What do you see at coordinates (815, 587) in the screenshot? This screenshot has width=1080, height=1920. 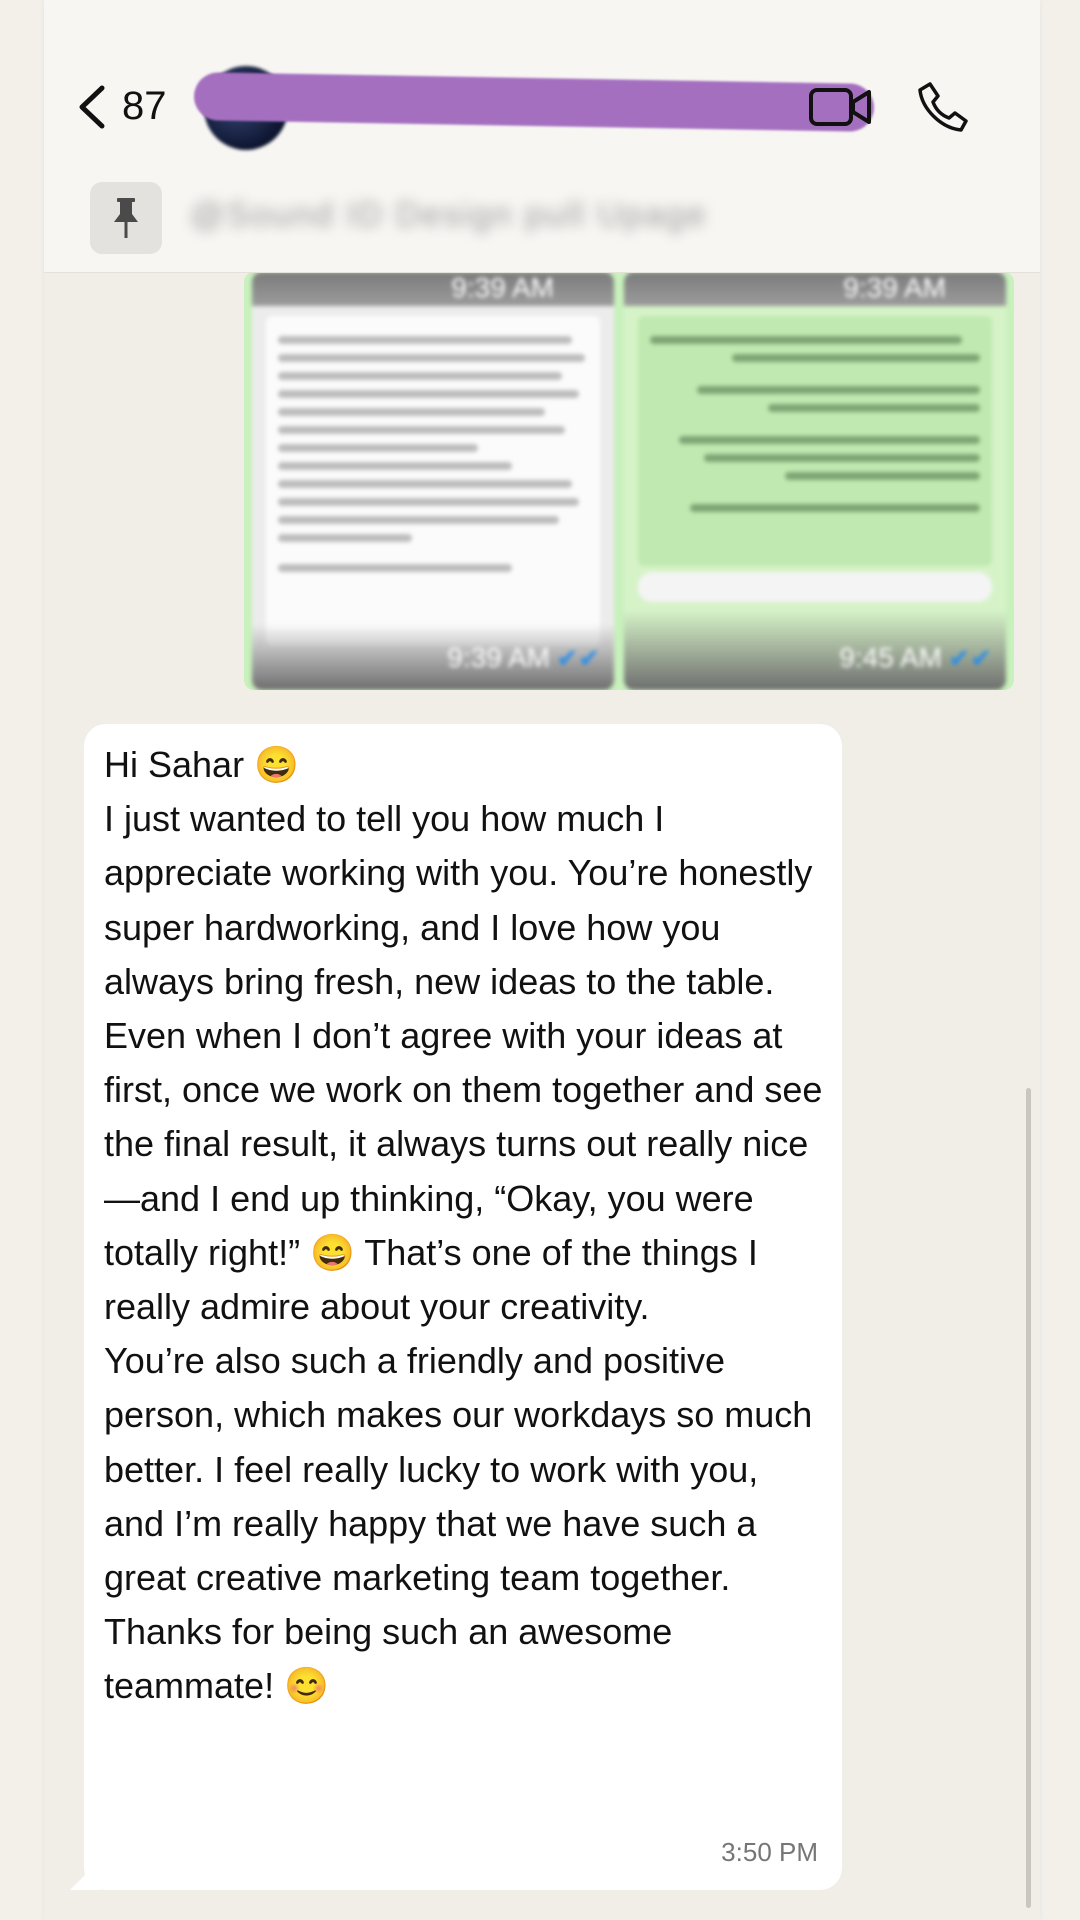 I see `image-input-bar` at bounding box center [815, 587].